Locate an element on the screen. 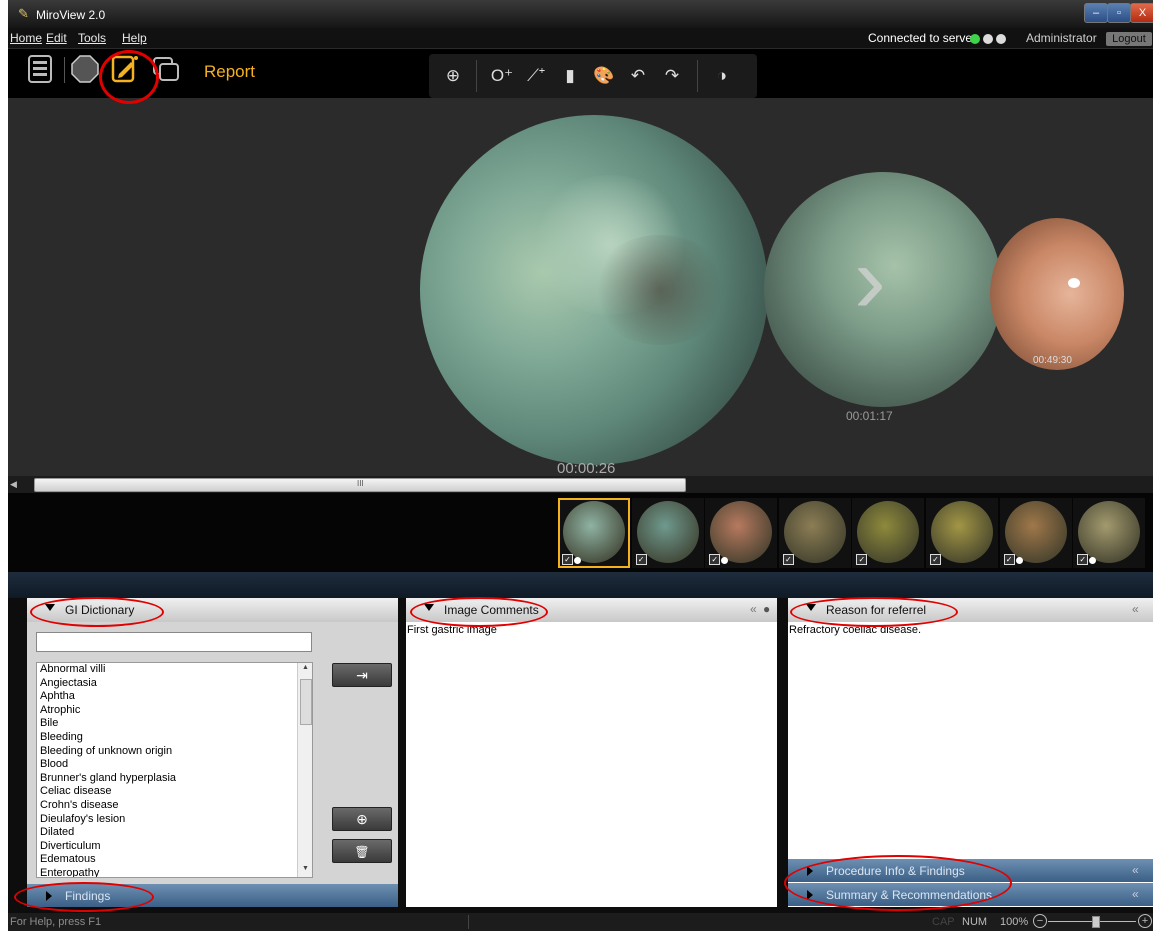 This screenshot has height=931, width=1153. window-title: MiroView 2.0 is located at coordinates (71, 15).